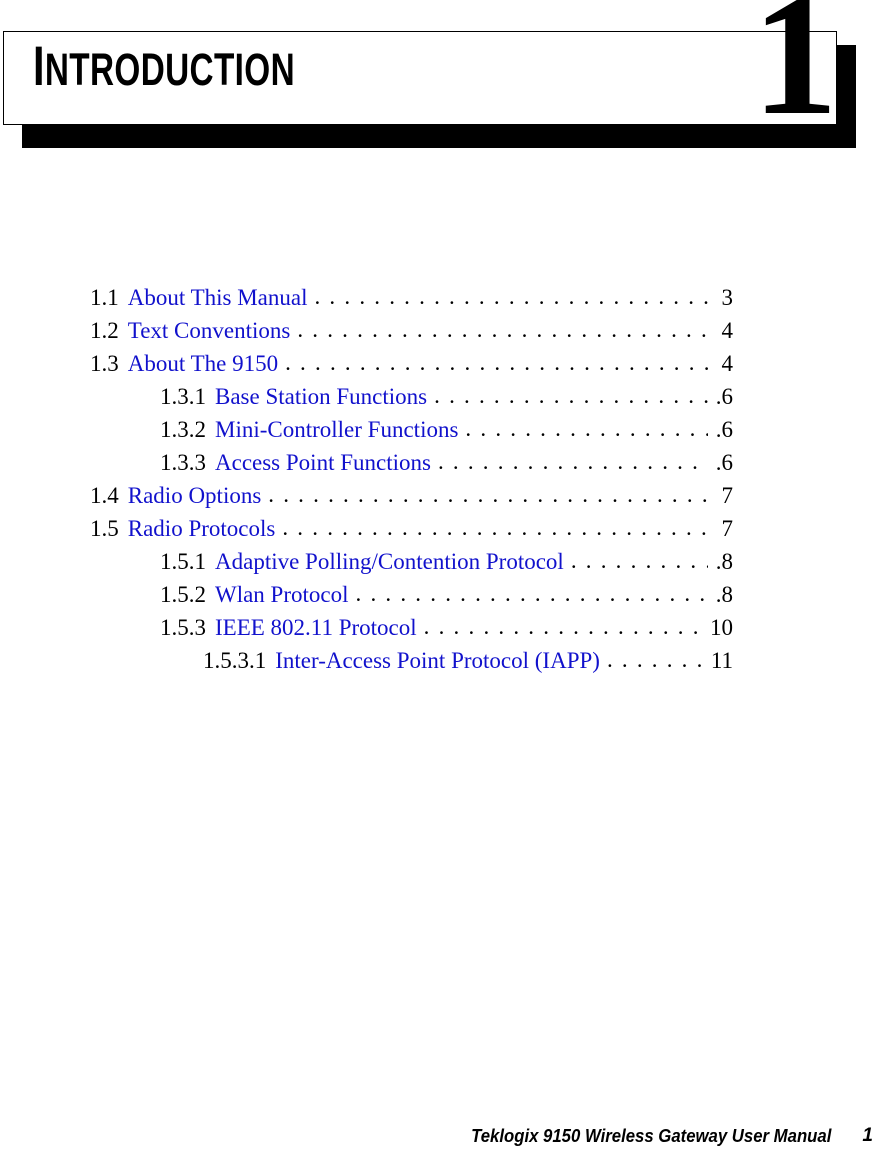 This screenshot has height=1153, width=888. I want to click on toc-entry-title: Radio Protocols, so click(202, 528).